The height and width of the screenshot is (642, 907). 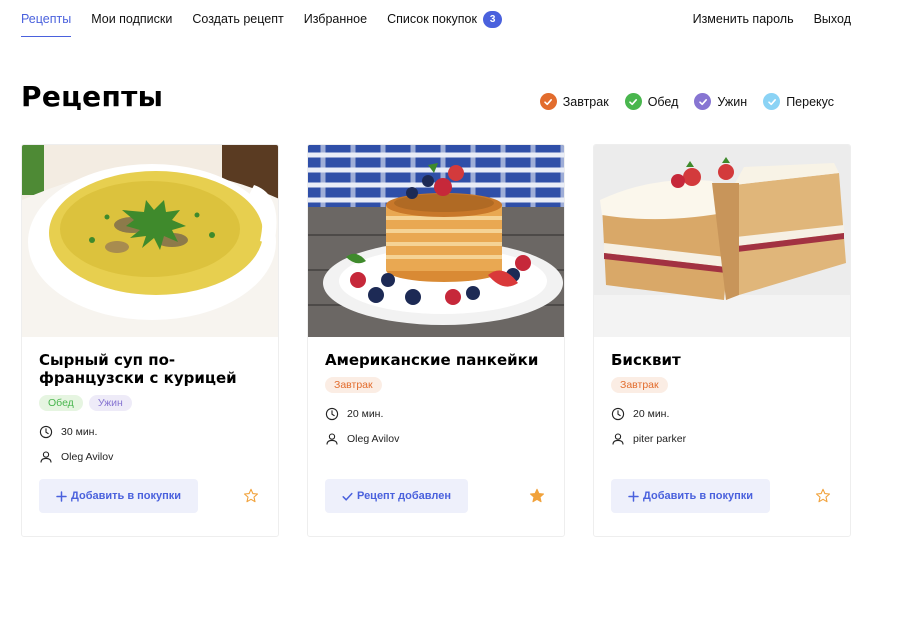 I want to click on nav-subscriptions-label: Мои подписки, so click(x=132, y=19).